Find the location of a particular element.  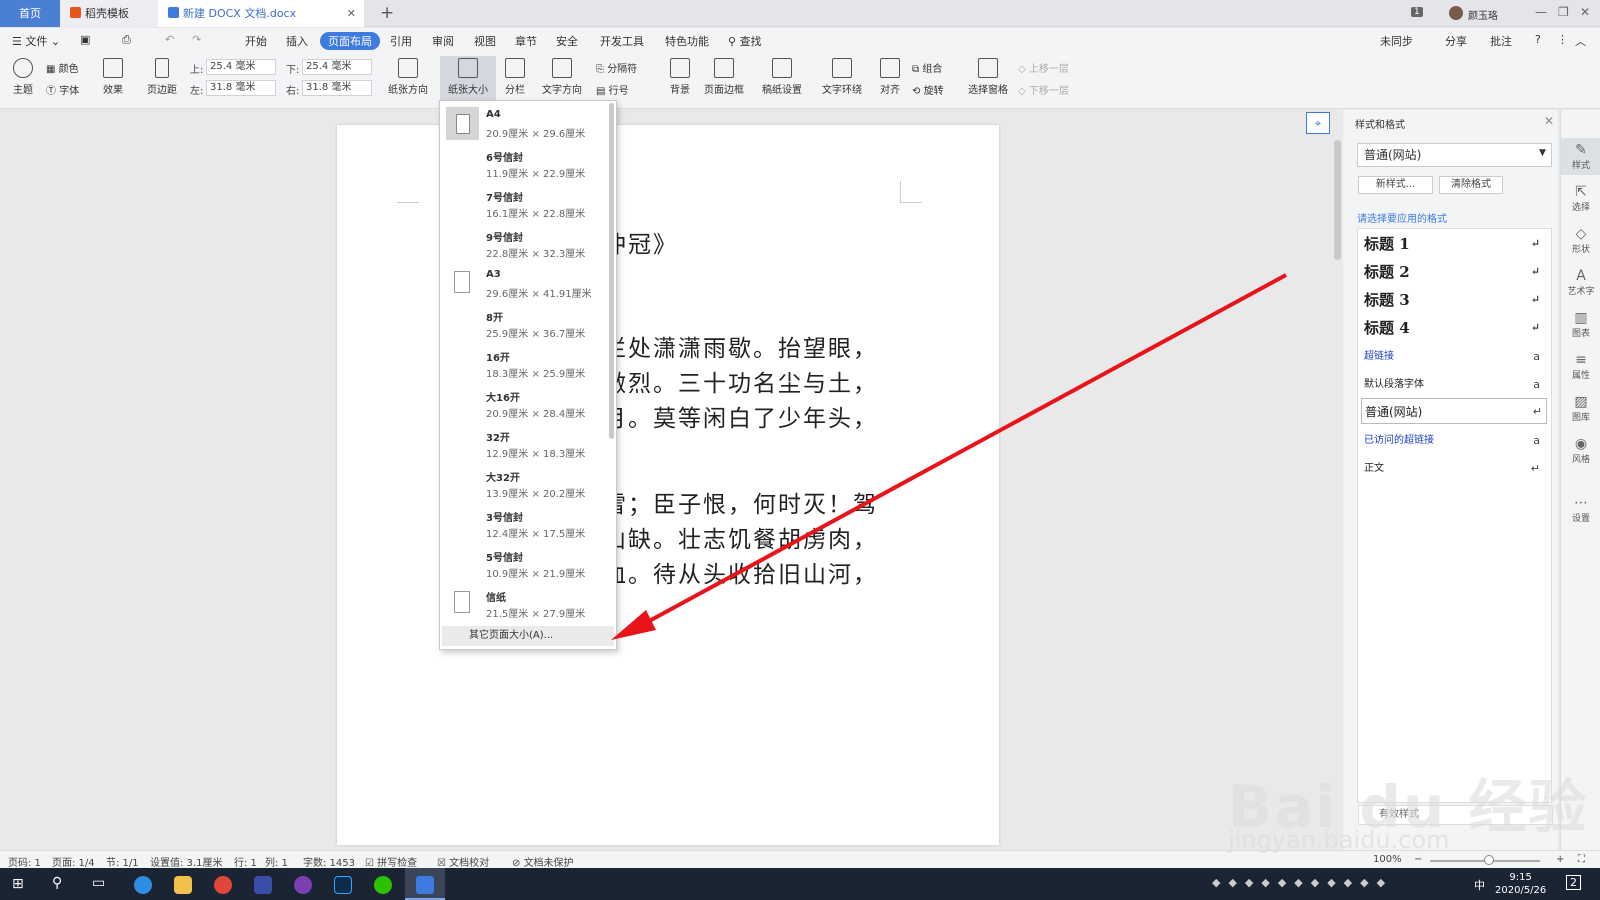

style-item: 标题 1 ↵ is located at coordinates (1454, 244).